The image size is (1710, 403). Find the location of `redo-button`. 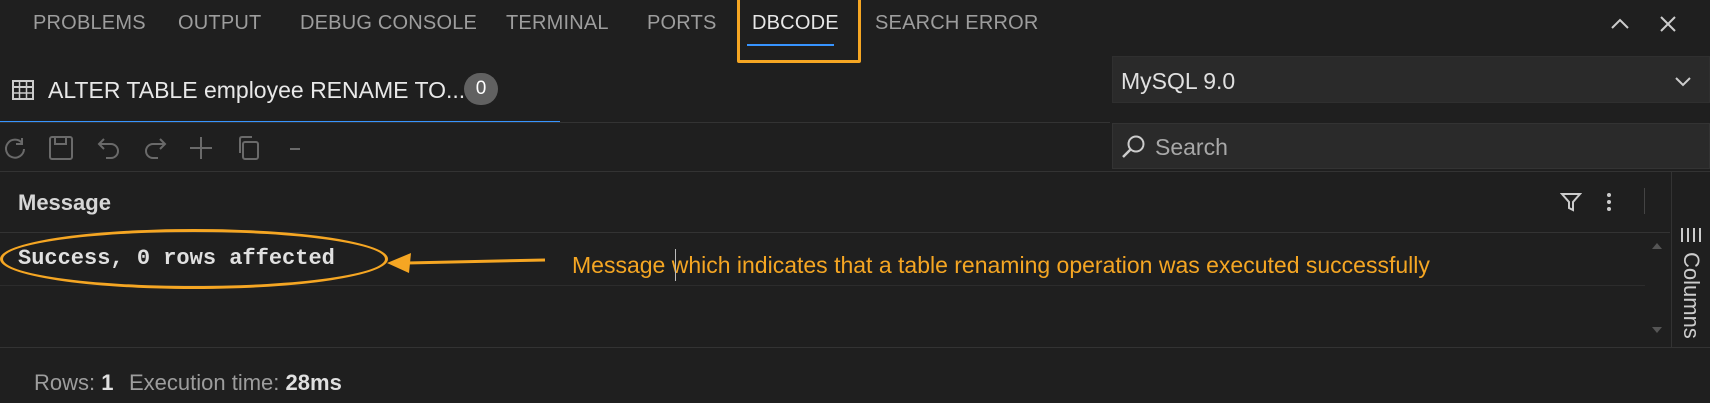

redo-button is located at coordinates (155, 148).